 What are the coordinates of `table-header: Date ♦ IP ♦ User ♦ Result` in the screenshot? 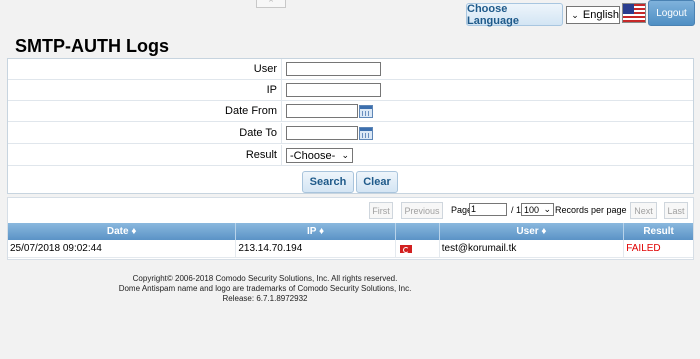 It's located at (350, 231).